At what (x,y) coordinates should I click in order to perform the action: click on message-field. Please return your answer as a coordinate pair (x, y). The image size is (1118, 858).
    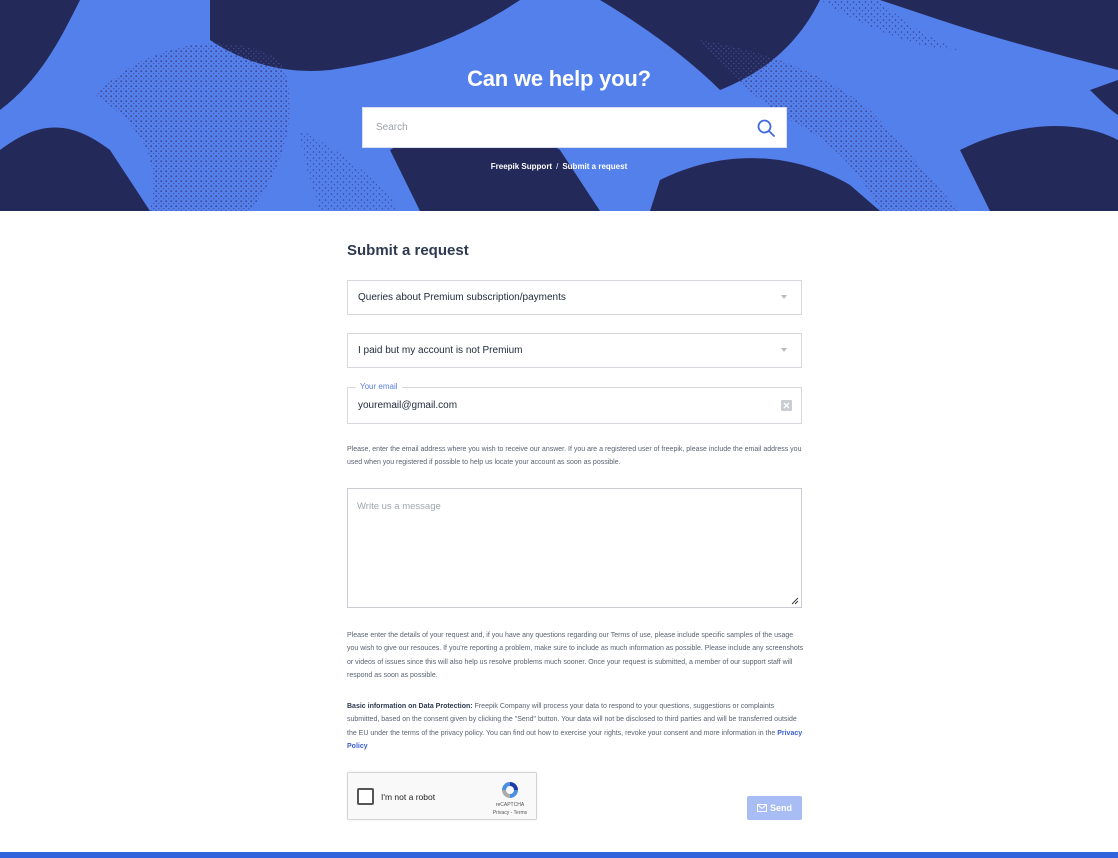
    Looking at the image, I should click on (574, 548).